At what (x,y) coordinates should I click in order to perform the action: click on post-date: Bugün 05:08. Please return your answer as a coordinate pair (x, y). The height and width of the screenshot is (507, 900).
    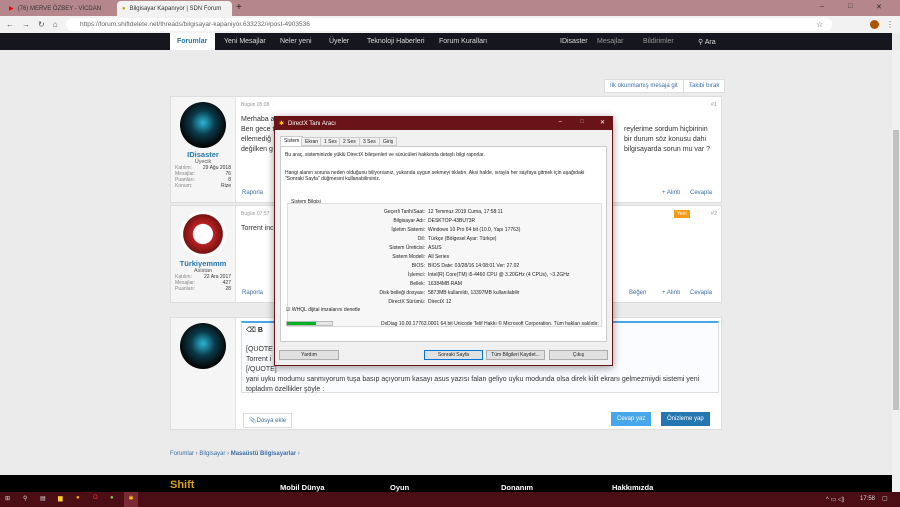
    Looking at the image, I should click on (255, 105).